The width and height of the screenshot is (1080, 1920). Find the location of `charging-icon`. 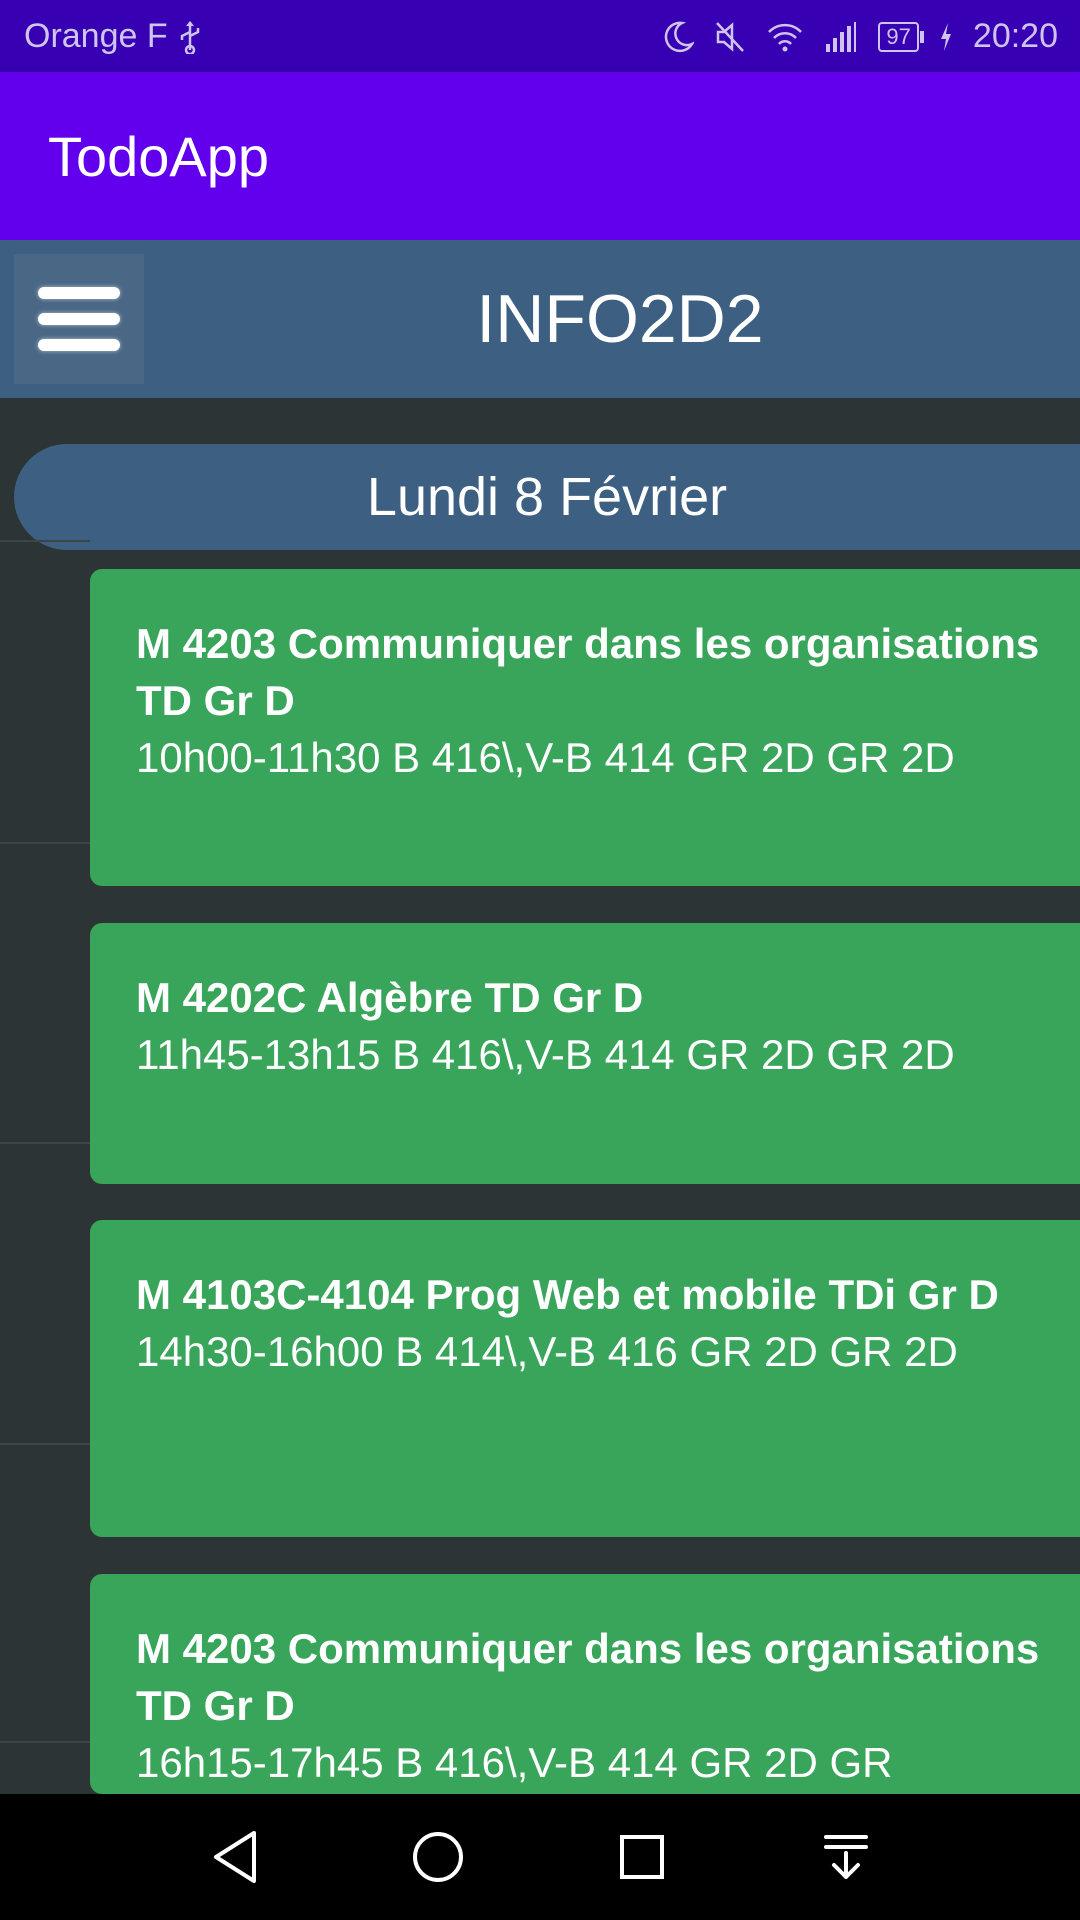

charging-icon is located at coordinates (946, 37).